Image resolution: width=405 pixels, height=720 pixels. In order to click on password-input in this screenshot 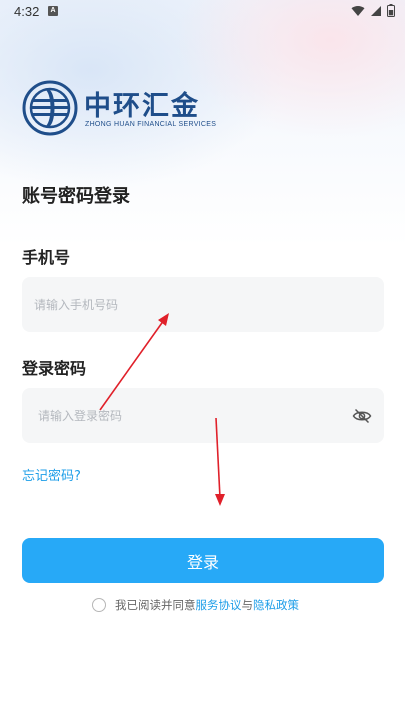, I will do `click(188, 415)`.